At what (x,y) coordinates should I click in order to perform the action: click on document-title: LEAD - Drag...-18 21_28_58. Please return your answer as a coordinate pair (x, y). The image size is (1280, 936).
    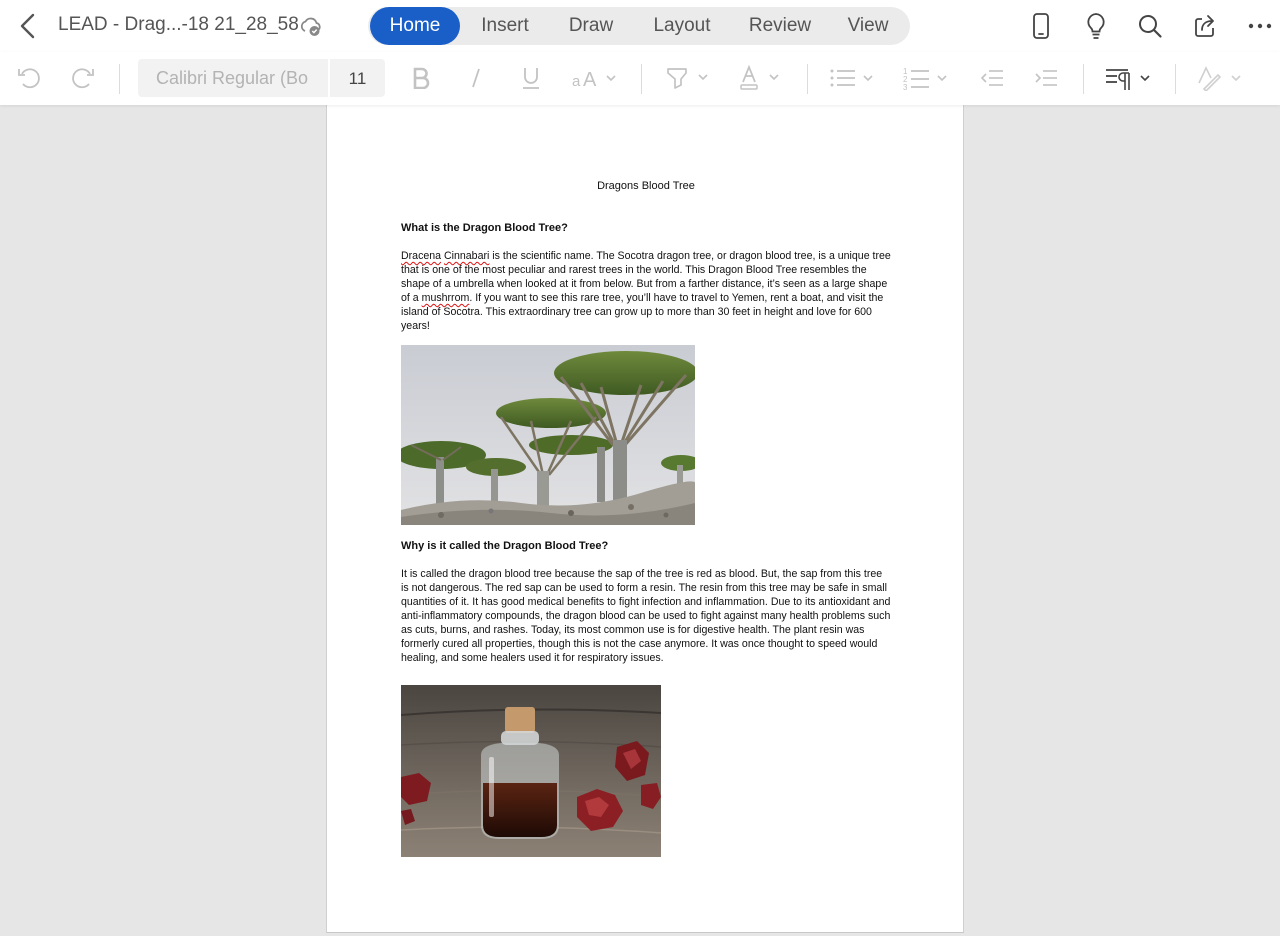
    Looking at the image, I should click on (178, 25).